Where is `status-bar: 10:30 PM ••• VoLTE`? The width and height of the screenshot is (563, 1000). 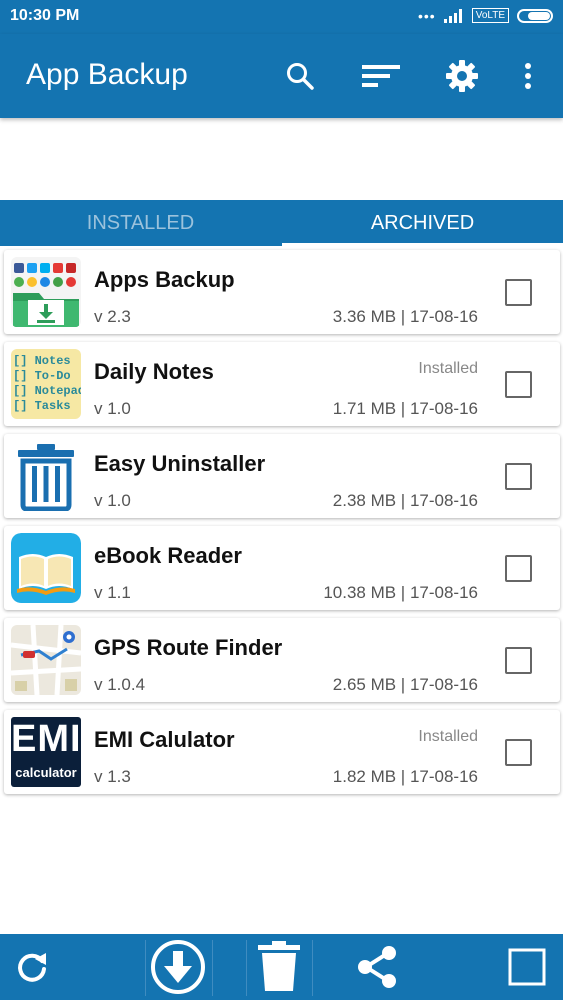
status-bar: 10:30 PM ••• VoLTE is located at coordinates (281, 17).